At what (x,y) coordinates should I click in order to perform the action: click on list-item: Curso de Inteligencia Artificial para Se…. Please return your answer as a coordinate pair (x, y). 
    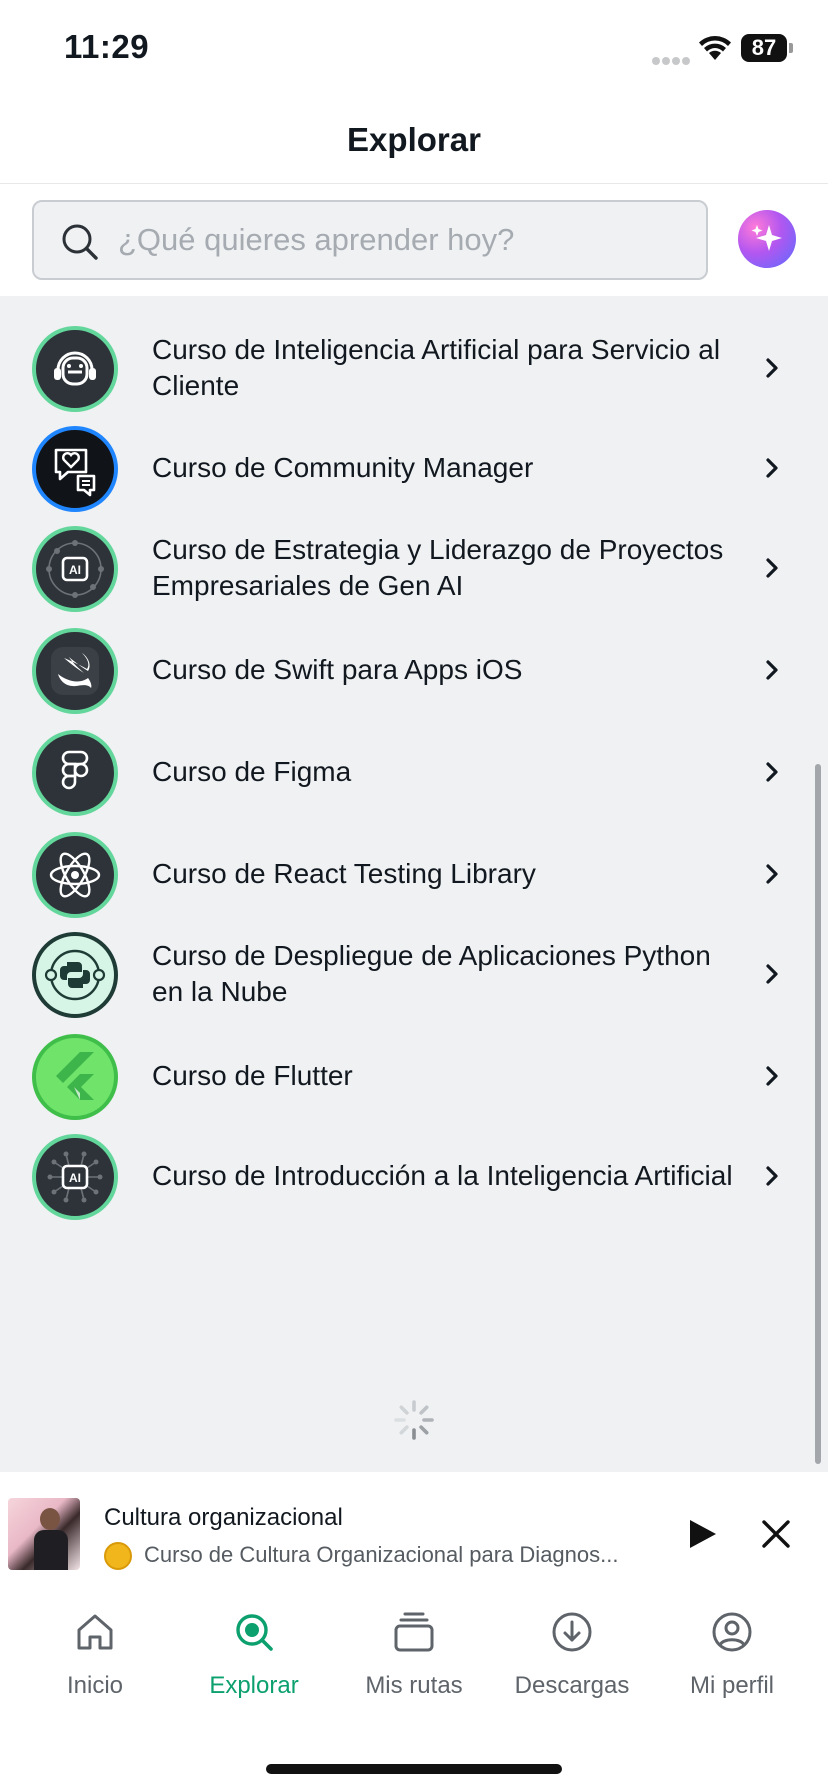
    Looking at the image, I should click on (414, 368).